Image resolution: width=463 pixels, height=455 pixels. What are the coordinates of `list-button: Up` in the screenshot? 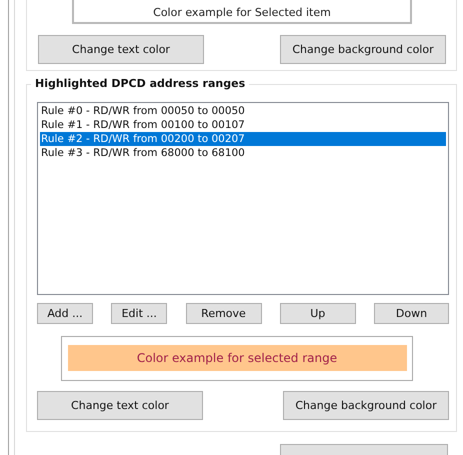 It's located at (318, 313).